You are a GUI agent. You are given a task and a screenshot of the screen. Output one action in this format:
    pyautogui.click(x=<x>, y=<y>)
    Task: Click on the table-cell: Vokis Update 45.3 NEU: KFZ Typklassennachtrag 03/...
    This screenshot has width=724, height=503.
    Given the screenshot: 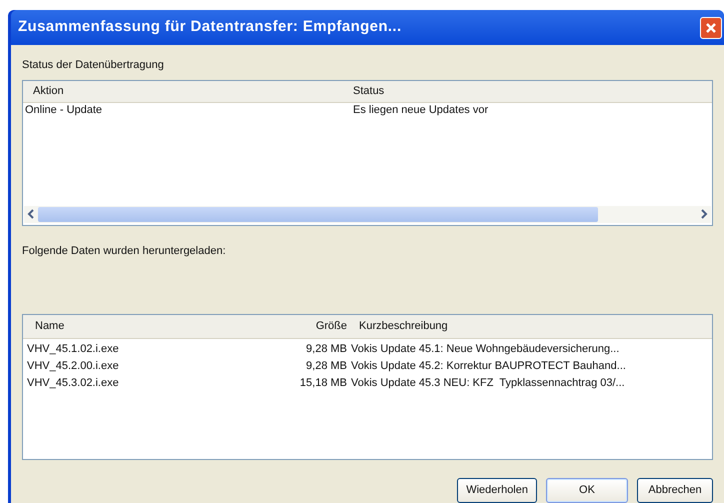 What is the action you would take?
    pyautogui.click(x=488, y=383)
    